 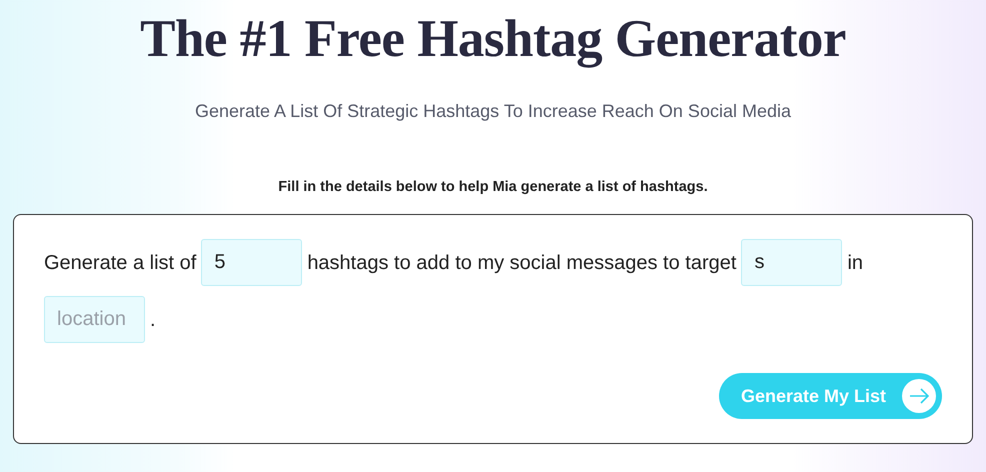 What do you see at coordinates (493, 39) in the screenshot?
I see `page-title: The #1 Free Hashtag Generator` at bounding box center [493, 39].